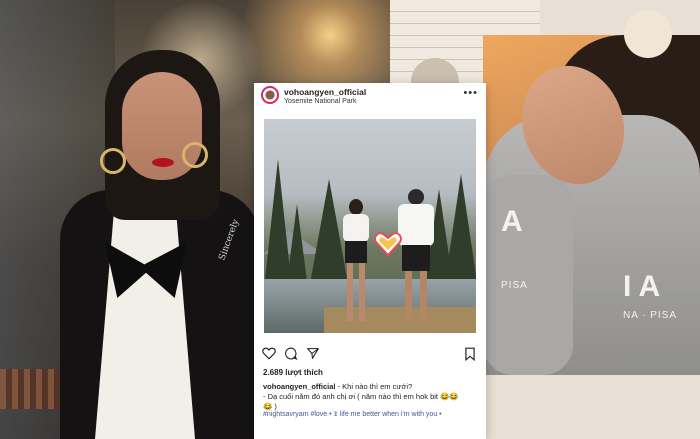  I want to click on post-username: vohoangyen_official, so click(325, 92).